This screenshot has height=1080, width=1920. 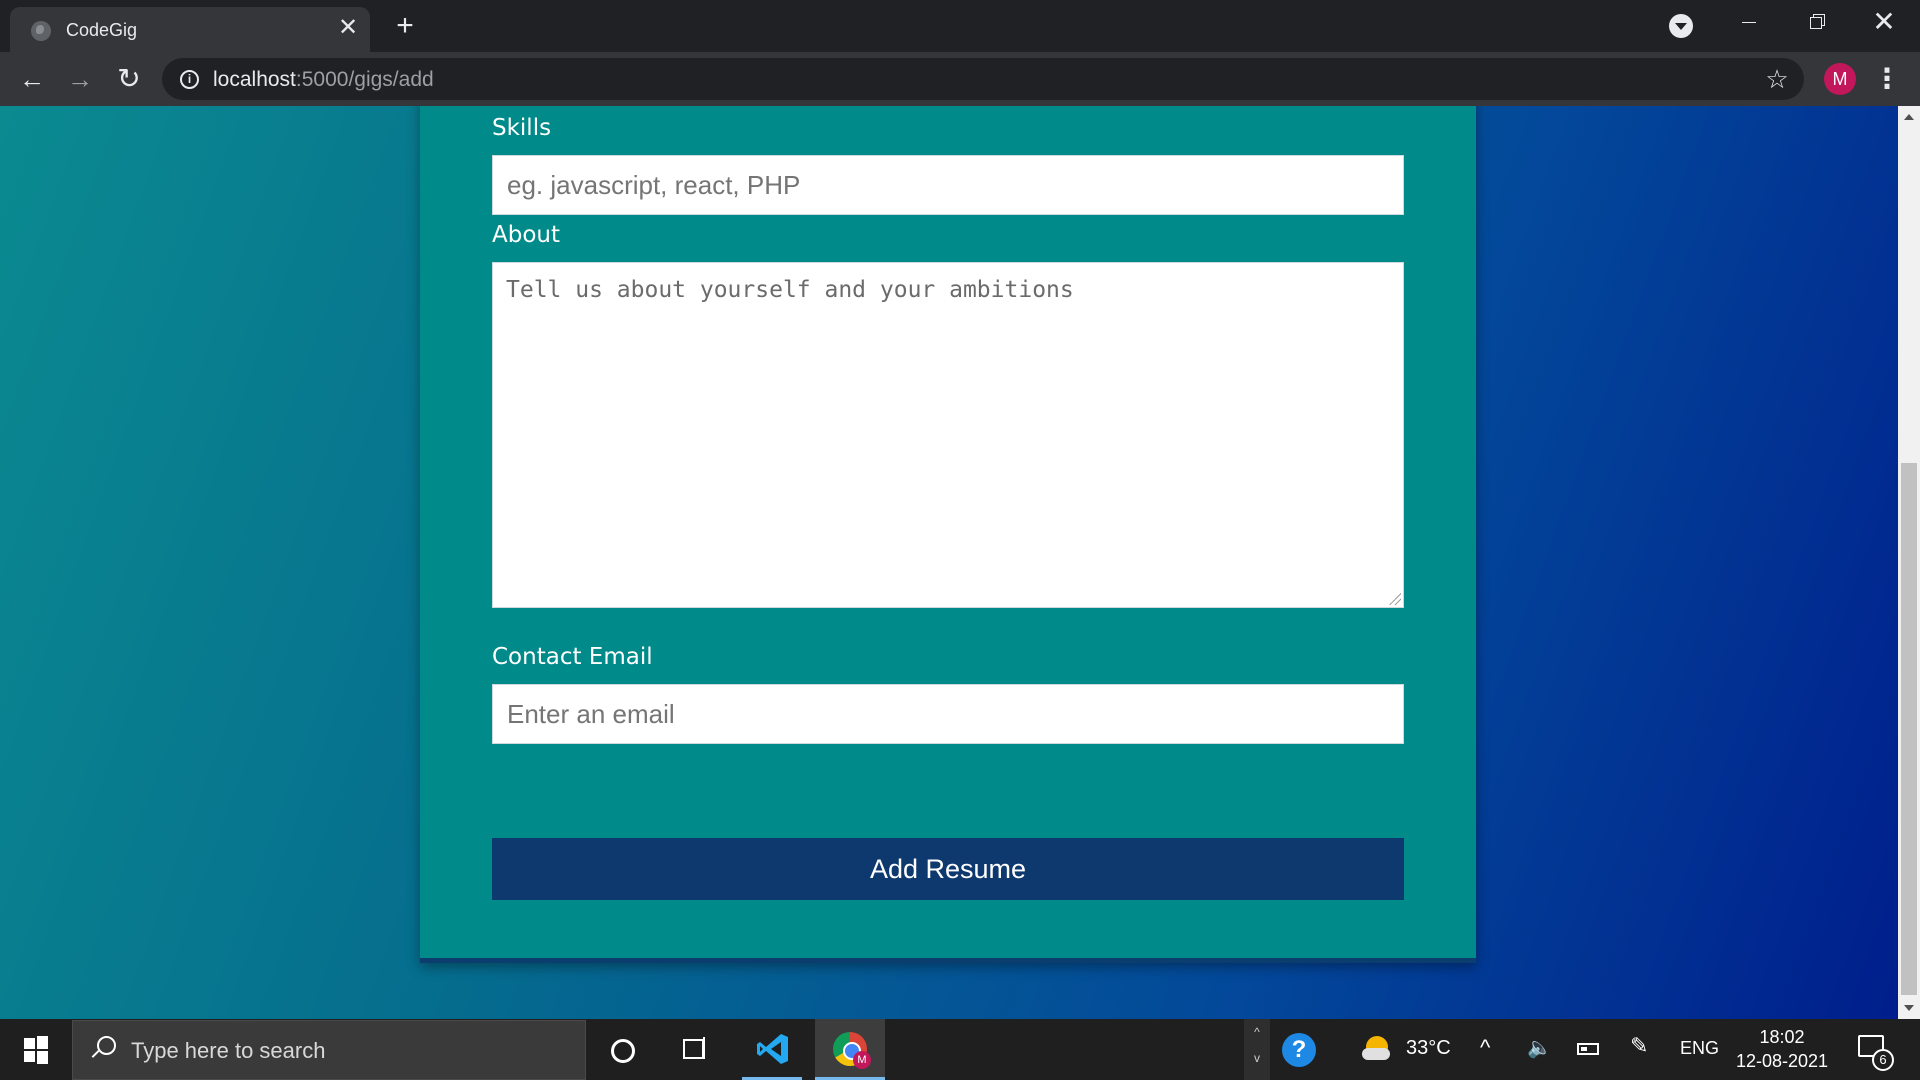 I want to click on about-label: About, so click(x=526, y=235).